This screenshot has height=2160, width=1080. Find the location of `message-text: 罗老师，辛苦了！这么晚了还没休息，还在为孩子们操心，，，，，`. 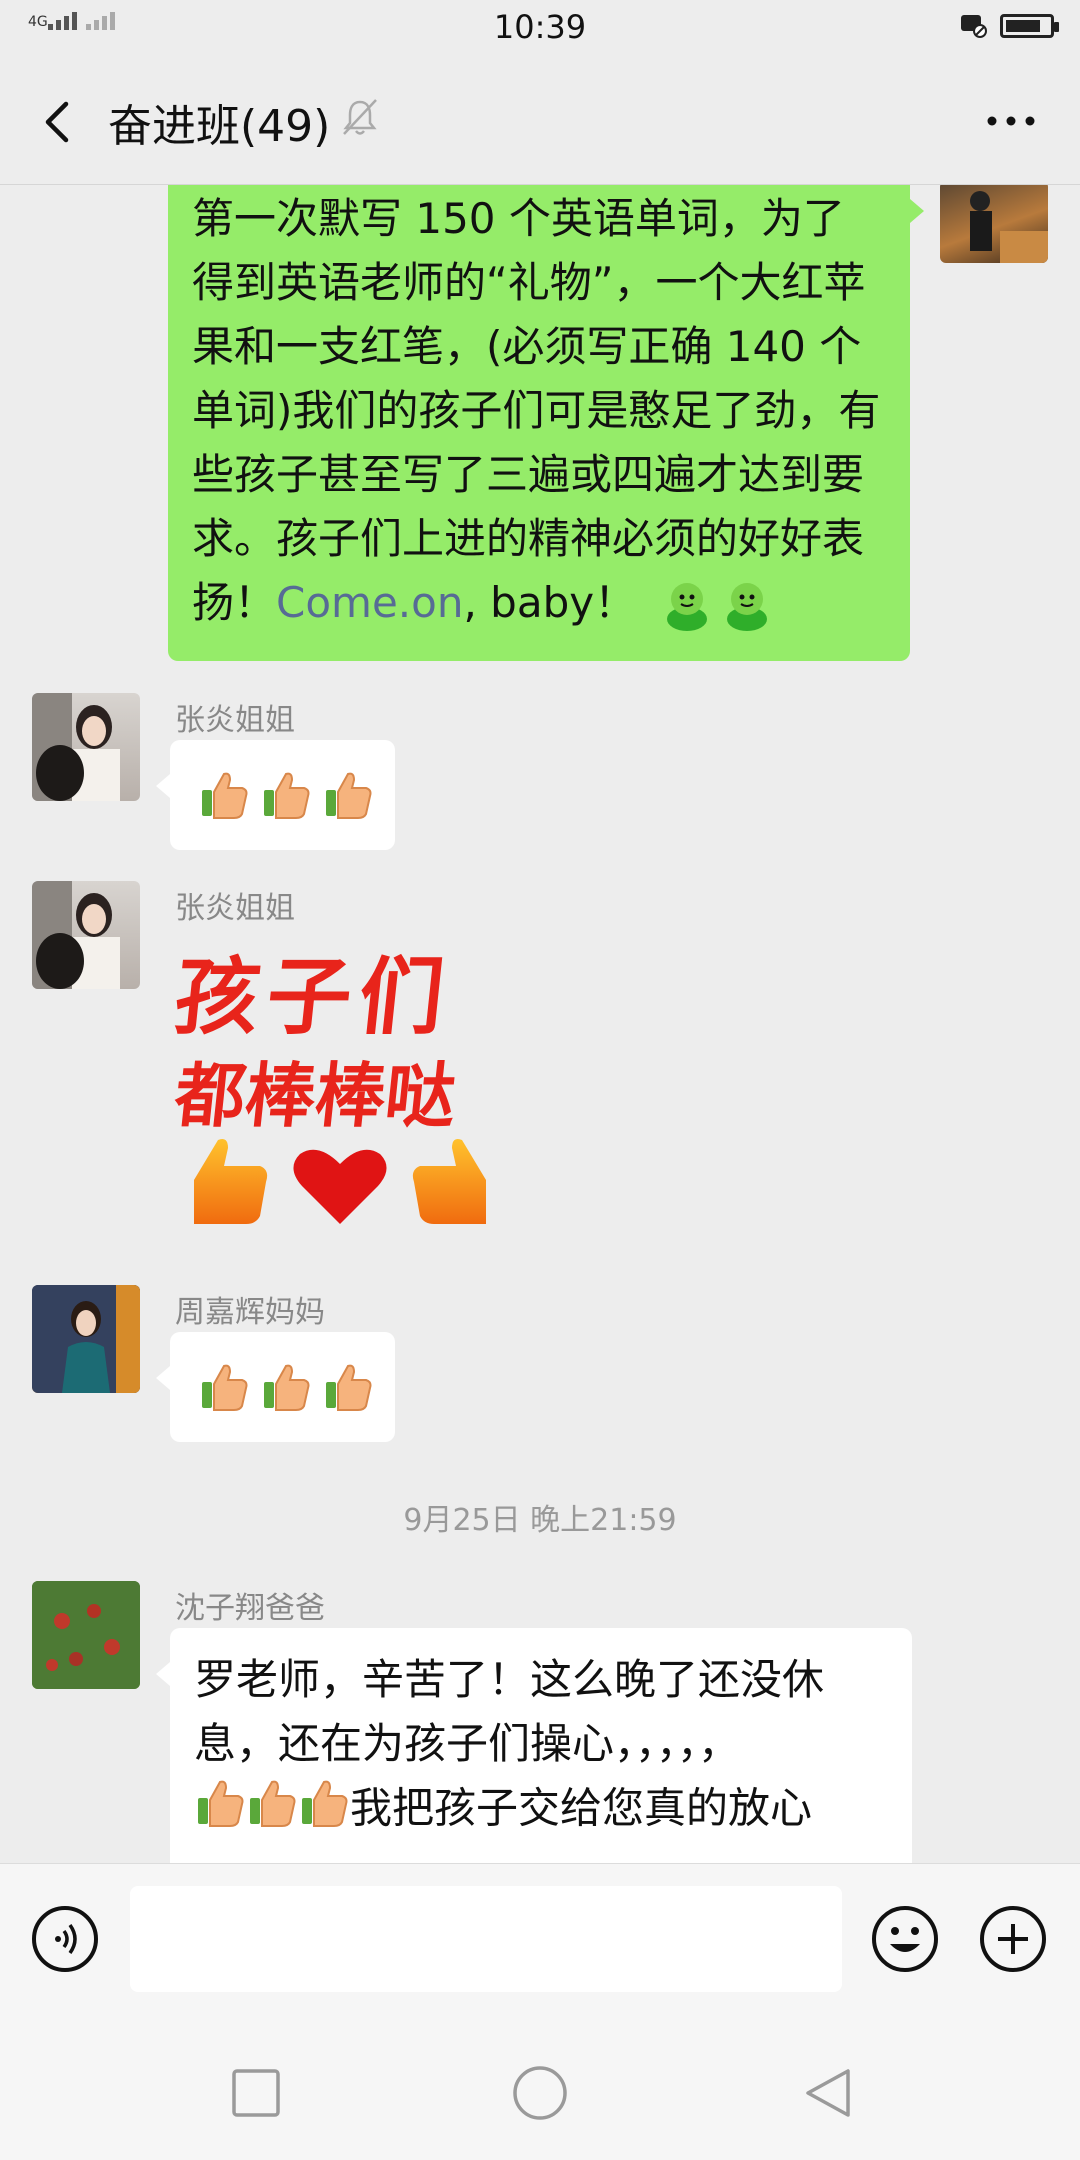

message-text: 罗老师，辛苦了！这么晚了还没休息，还在为孩子们操心，，，，， is located at coordinates (509, 1711).